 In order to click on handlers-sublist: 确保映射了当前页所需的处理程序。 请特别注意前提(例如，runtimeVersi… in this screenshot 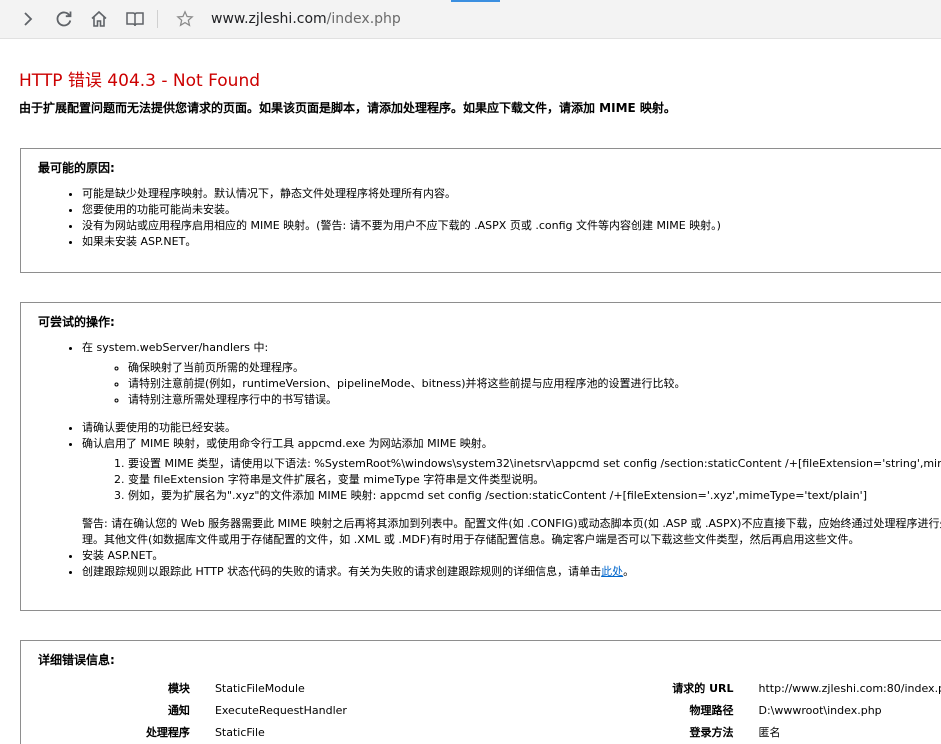, I will do `click(511, 384)`.